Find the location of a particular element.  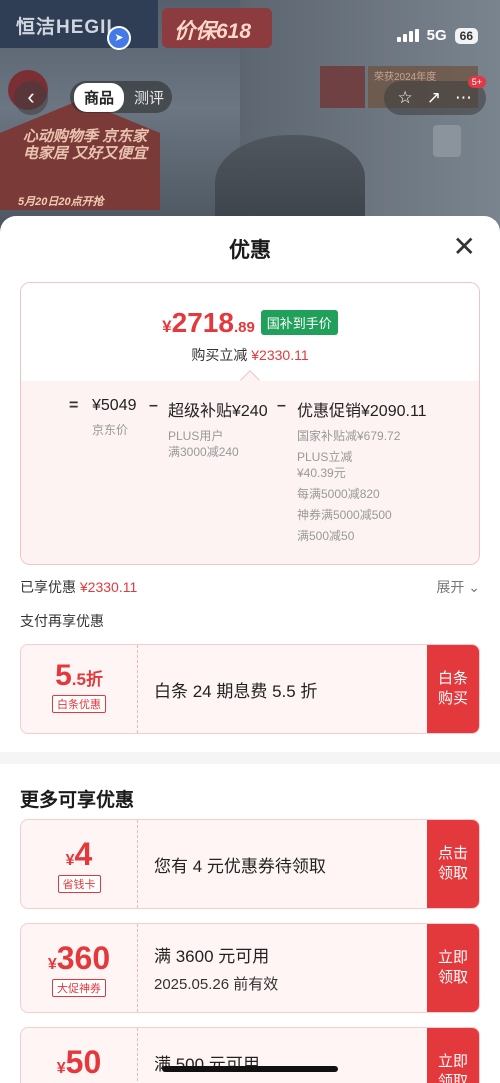

reduction-amount: ¥2330.11 is located at coordinates (280, 355).